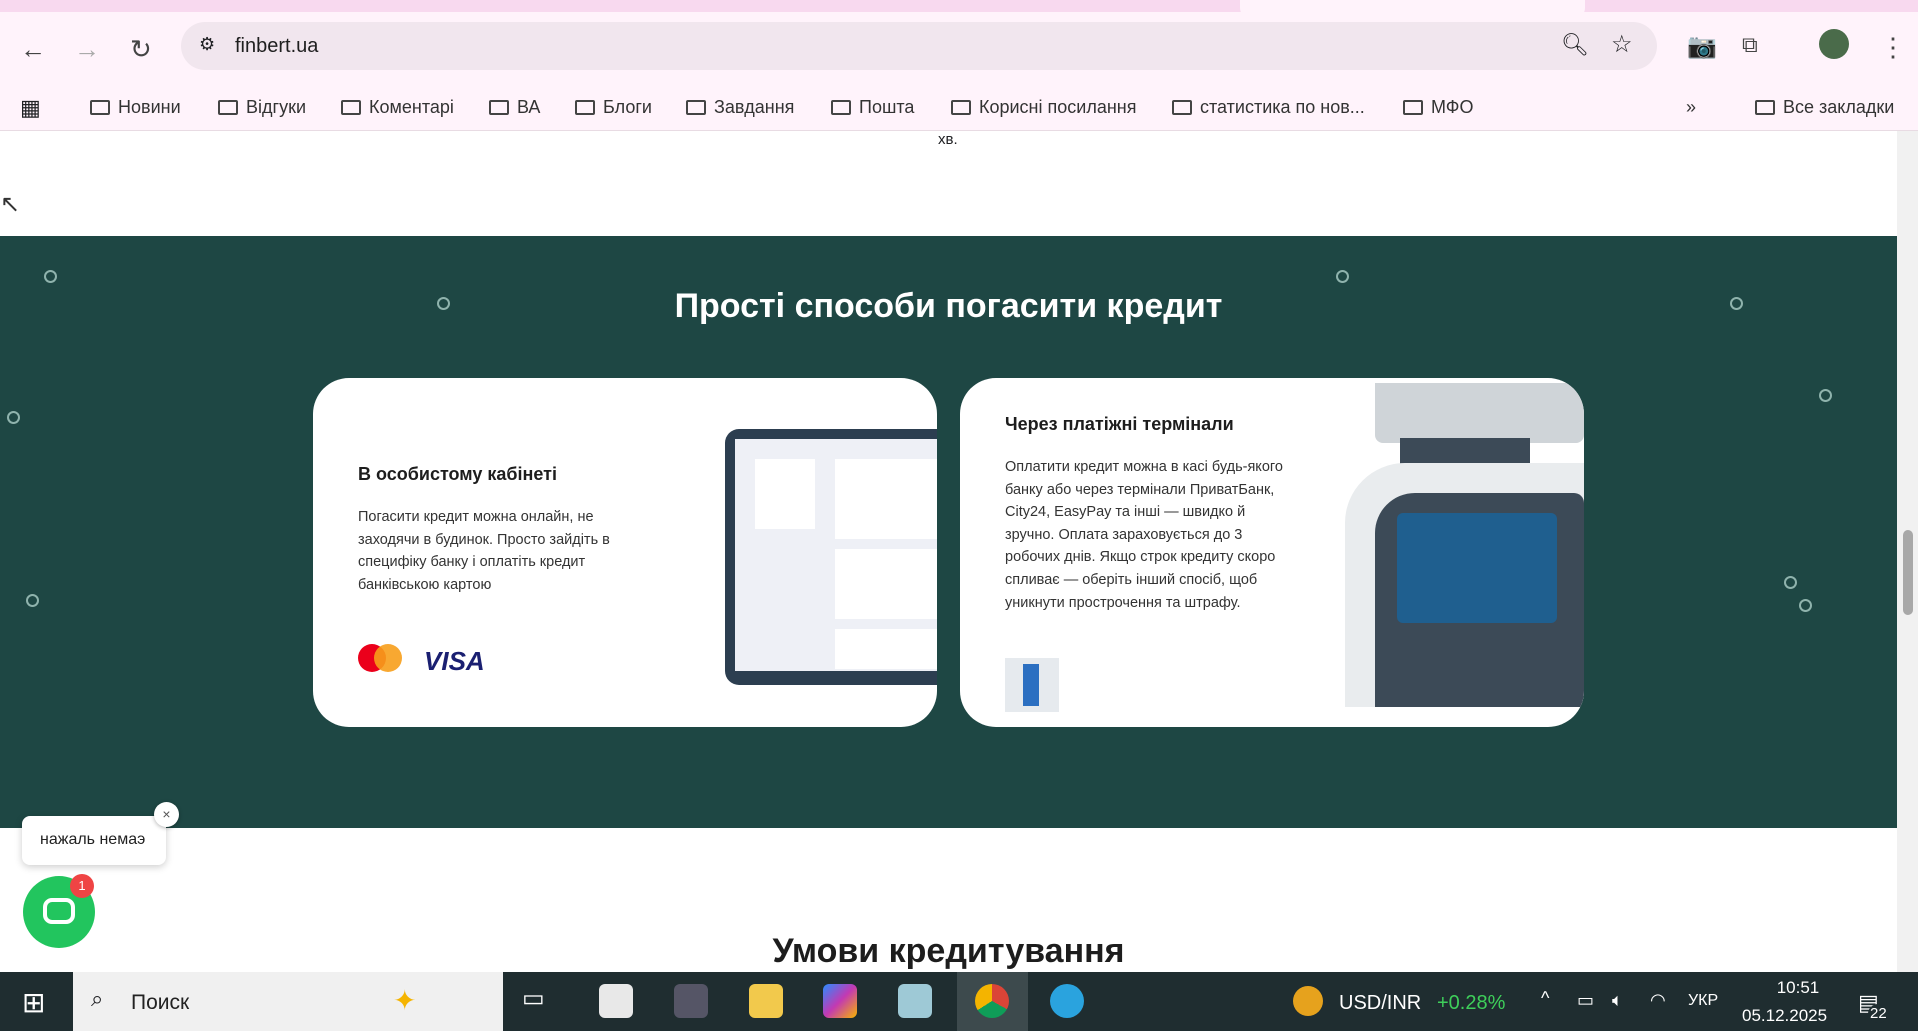 Image resolution: width=1918 pixels, height=1031 pixels. Describe the element at coordinates (1908, 572) in the screenshot. I see `scrollbar-thumb` at that location.